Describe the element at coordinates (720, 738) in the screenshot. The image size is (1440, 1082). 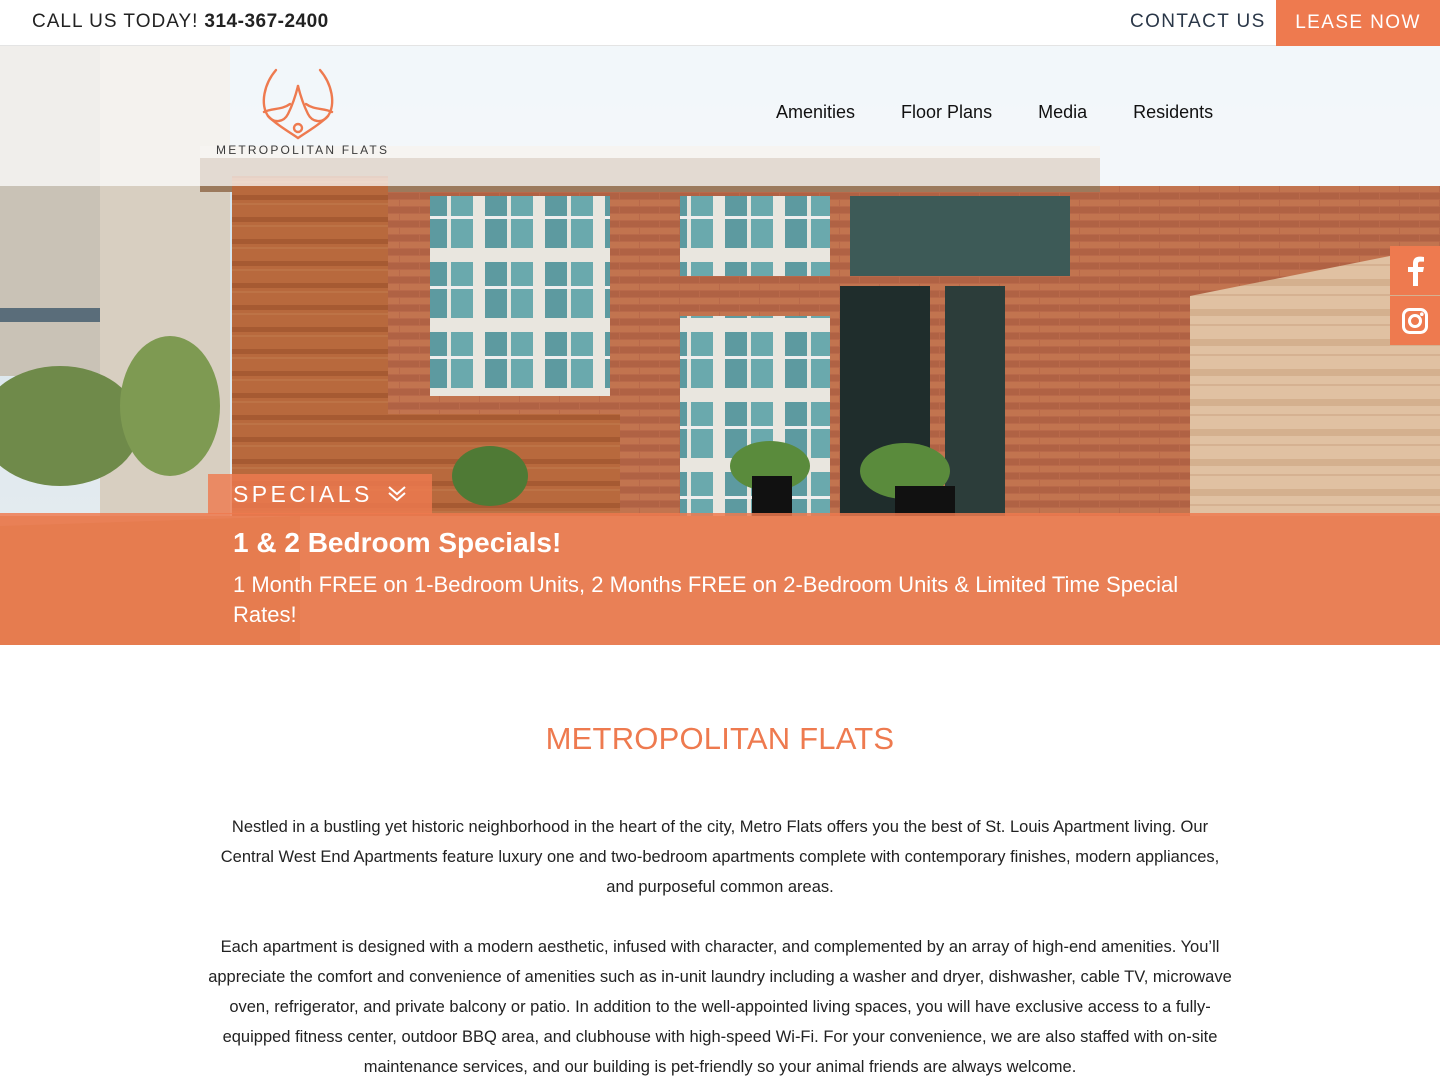
I see `page-title: METROPOLITAN FLATS` at that location.